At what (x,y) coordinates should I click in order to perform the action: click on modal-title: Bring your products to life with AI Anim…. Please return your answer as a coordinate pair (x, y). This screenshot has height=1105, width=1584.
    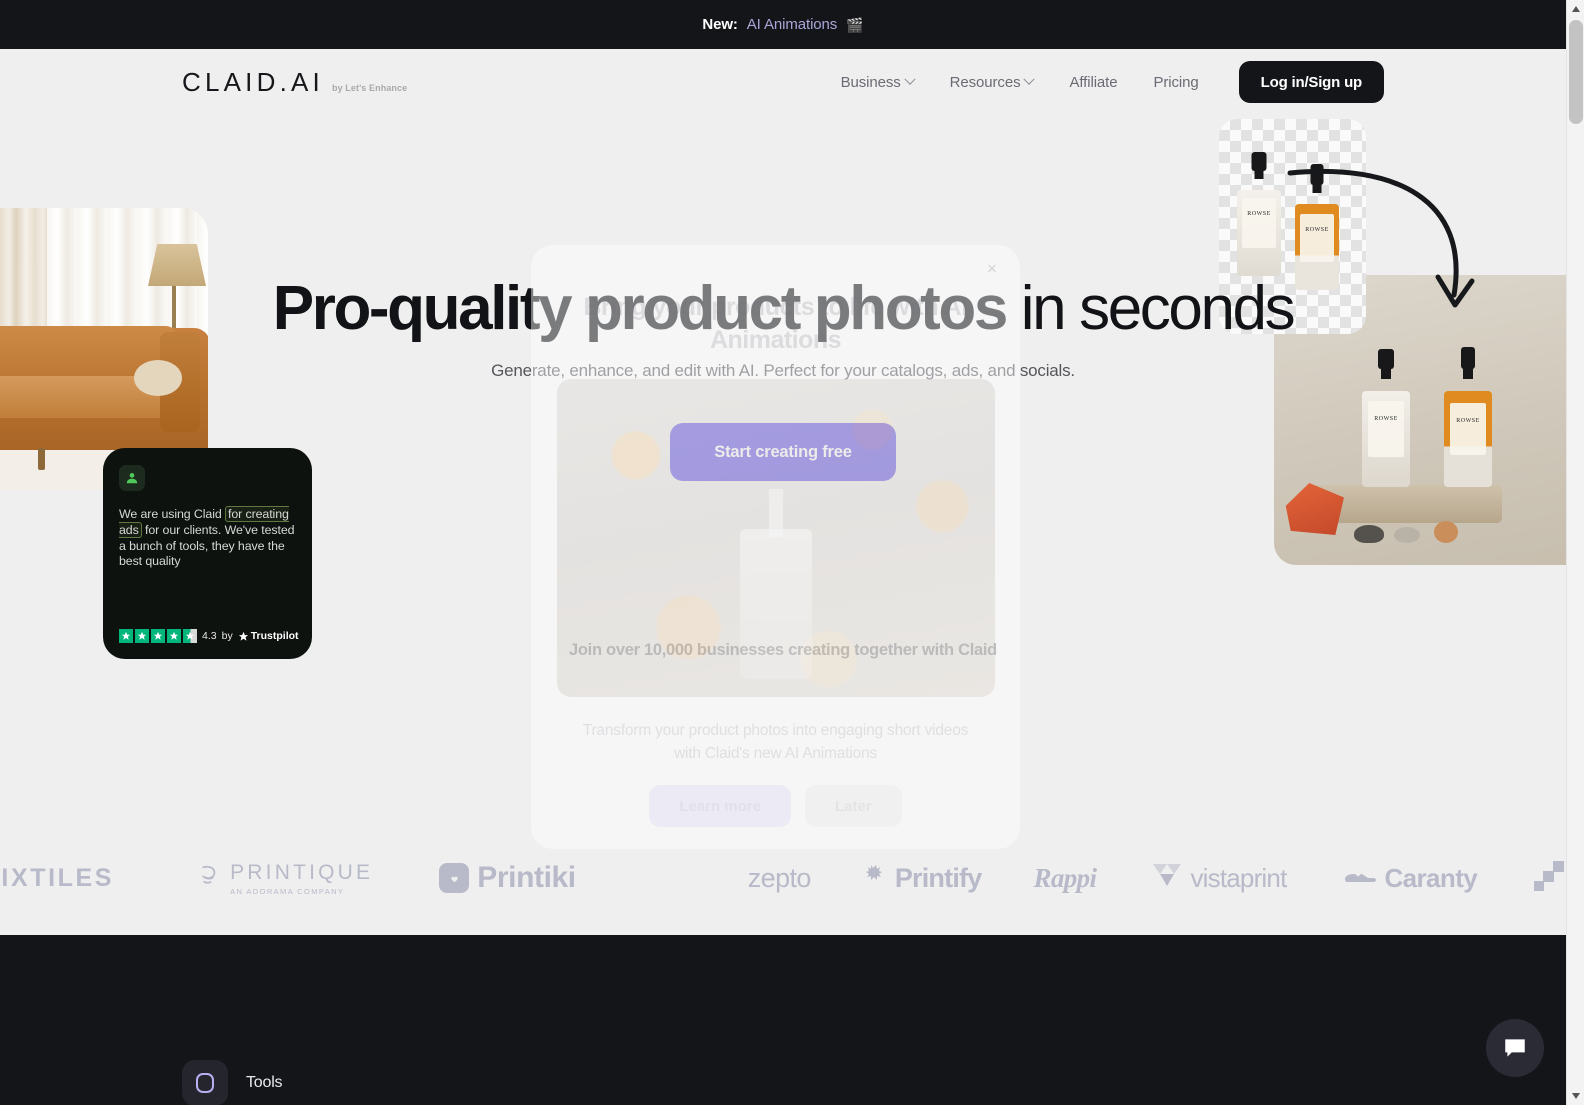
    Looking at the image, I should click on (775, 323).